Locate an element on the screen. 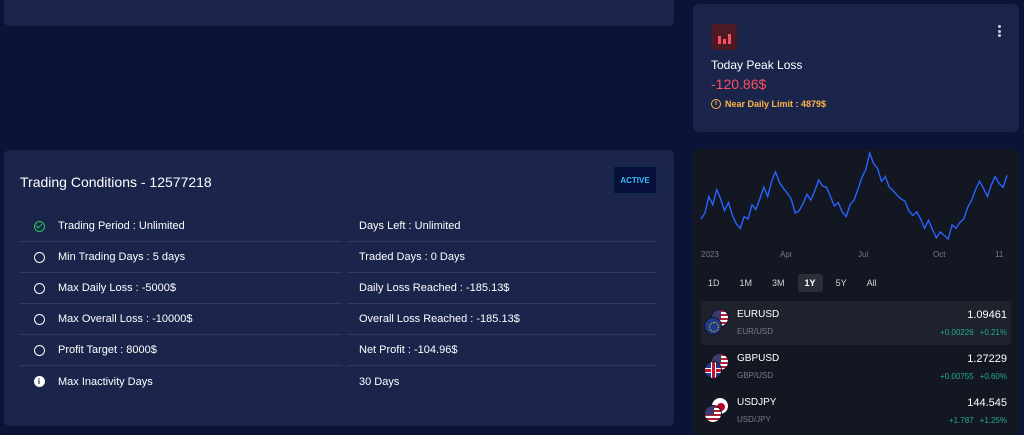 The height and width of the screenshot is (435, 1024). status-text: Traded Days : 0 Days is located at coordinates (412, 257).